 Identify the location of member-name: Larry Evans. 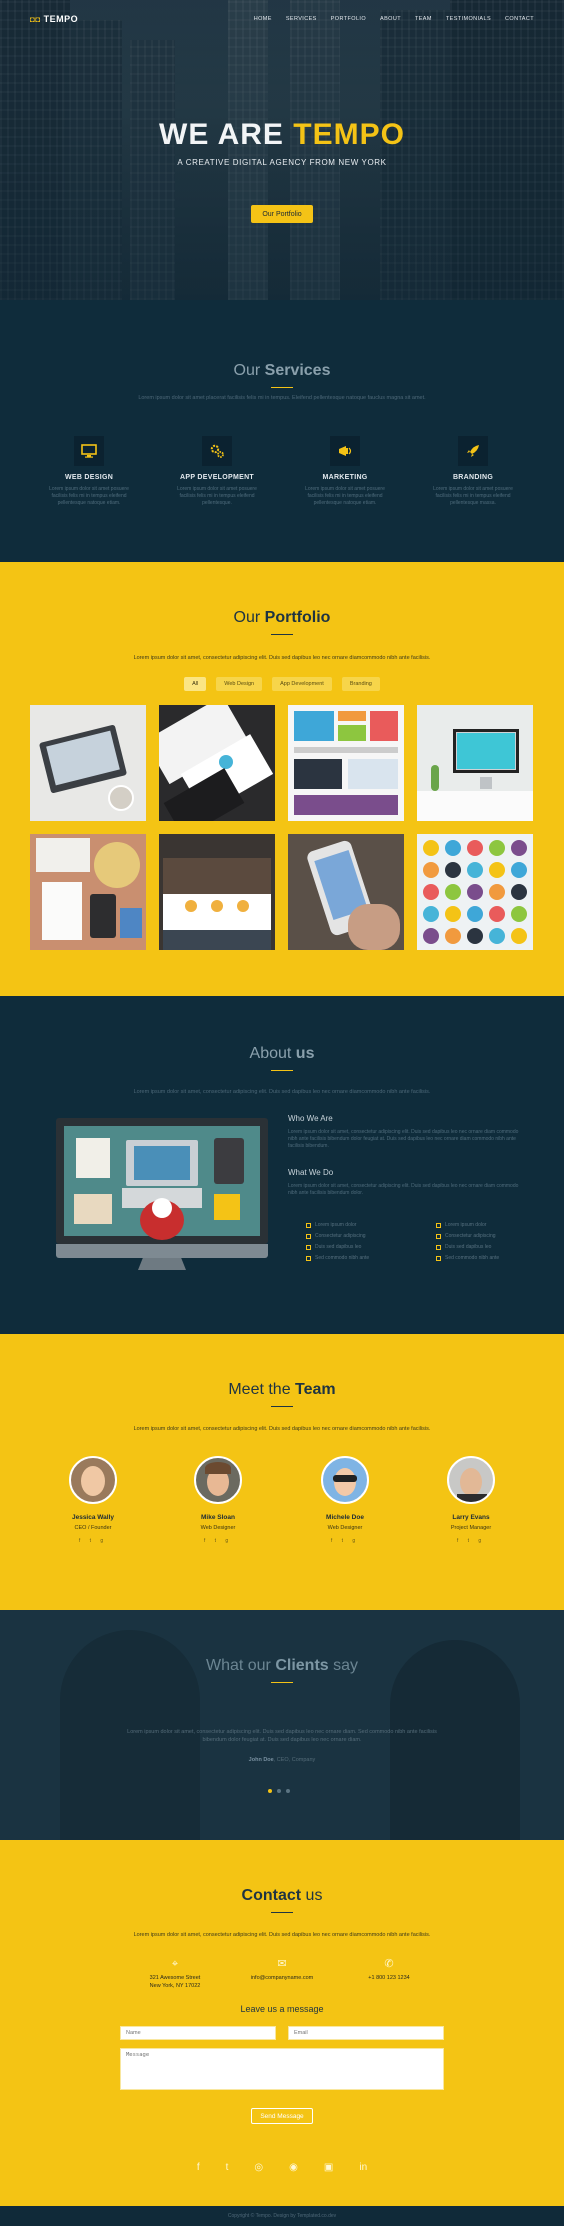
(471, 1517).